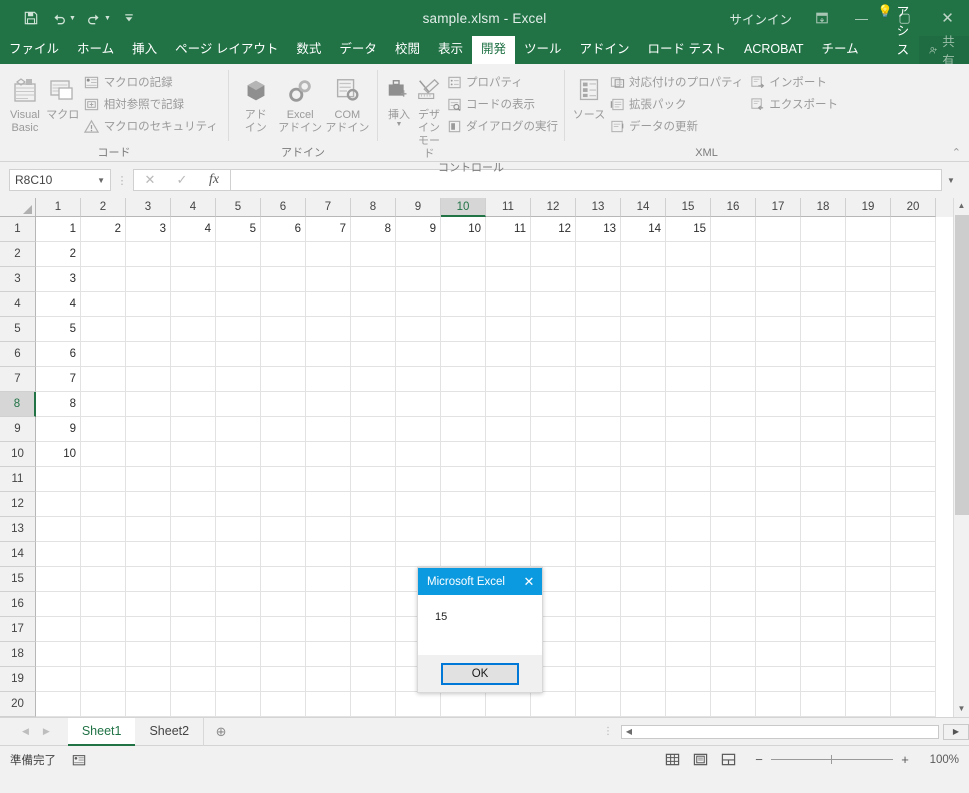  What do you see at coordinates (759, 759) in the screenshot?
I see `zoom-out-button: −` at bounding box center [759, 759].